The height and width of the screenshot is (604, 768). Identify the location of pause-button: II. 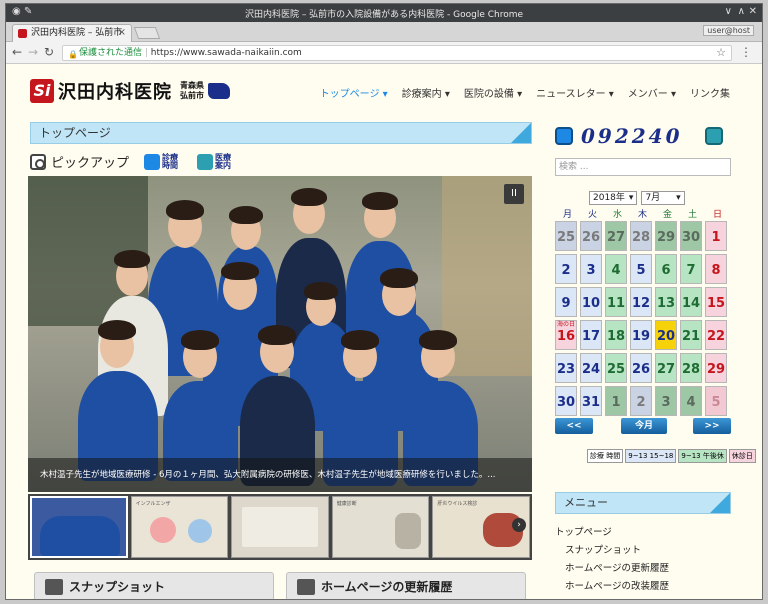
(514, 194).